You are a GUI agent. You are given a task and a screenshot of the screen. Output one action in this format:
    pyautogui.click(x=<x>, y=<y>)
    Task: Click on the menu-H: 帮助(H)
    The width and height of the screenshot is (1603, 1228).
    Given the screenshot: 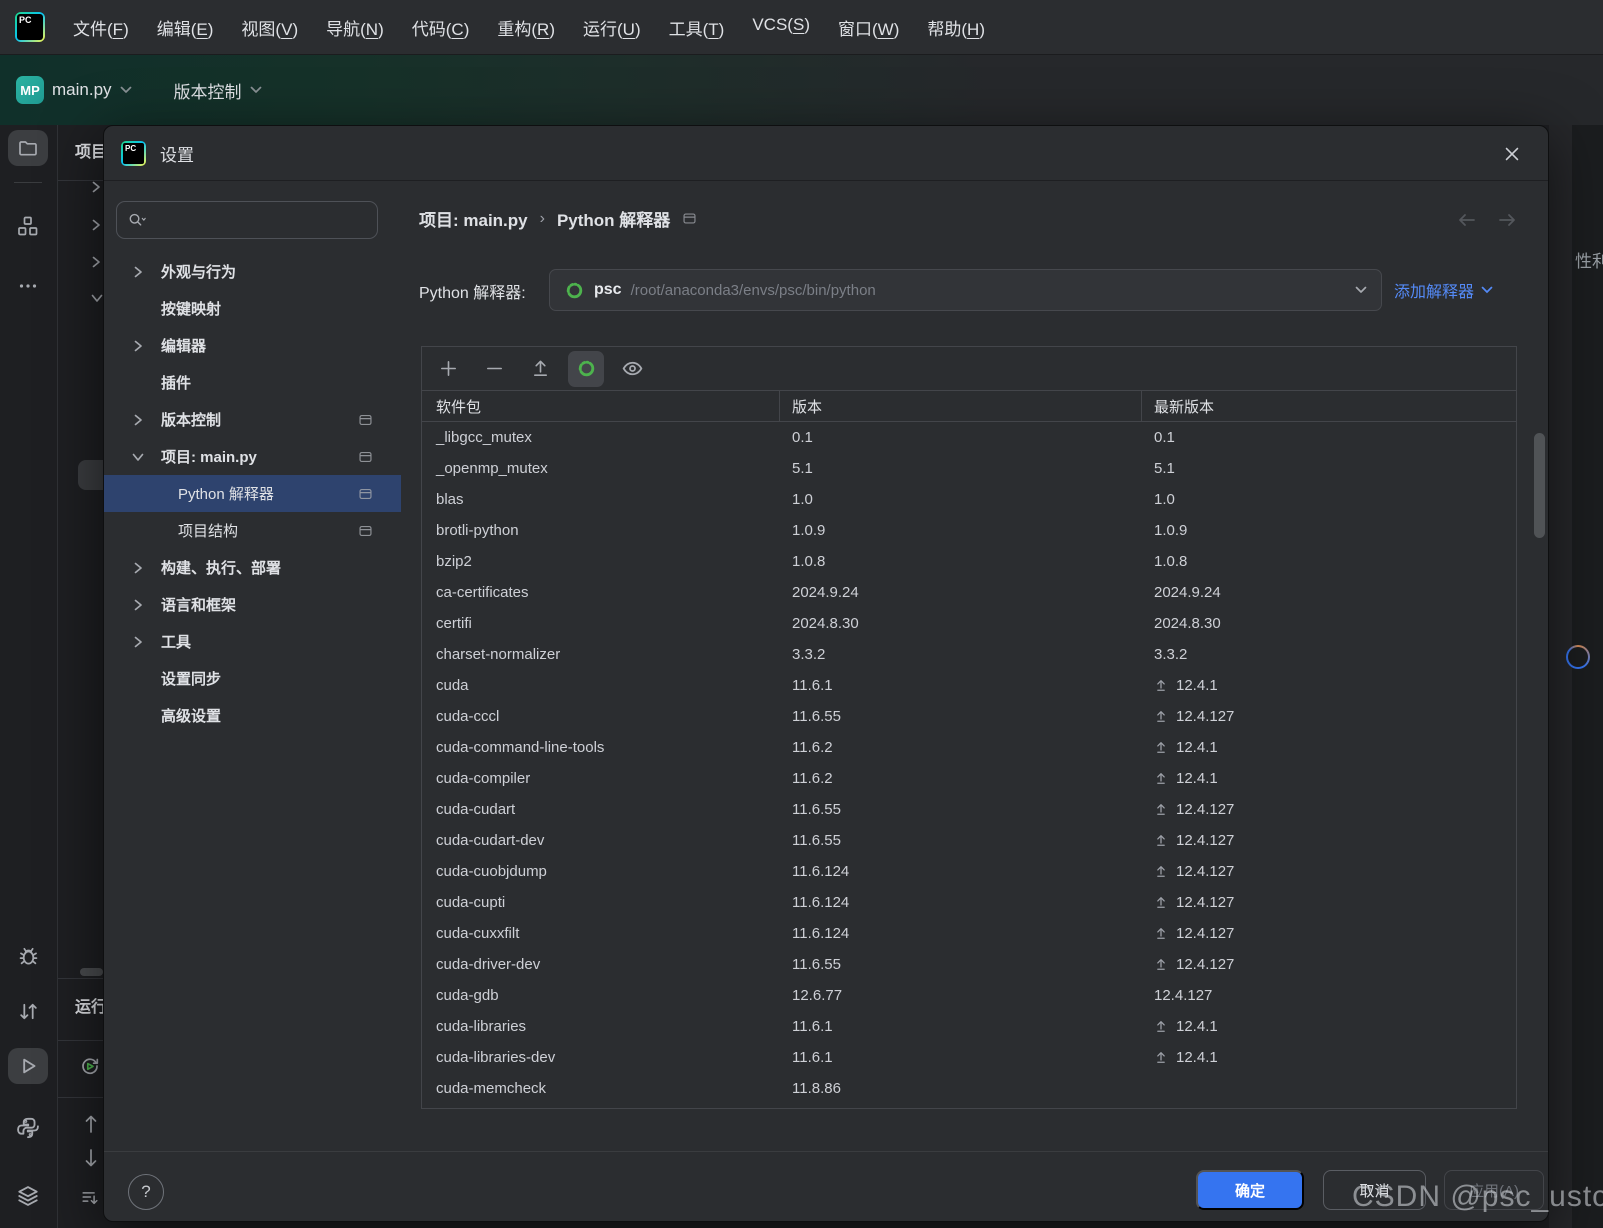 What is the action you would take?
    pyautogui.click(x=956, y=27)
    